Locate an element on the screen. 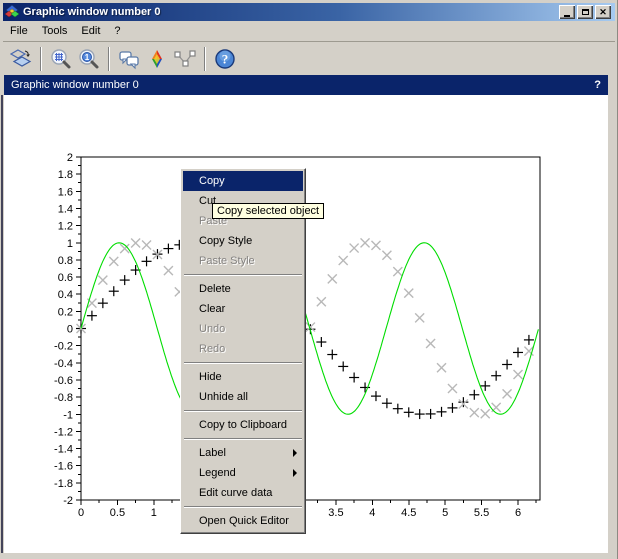  menu-item-label: Label is located at coordinates (243, 453).